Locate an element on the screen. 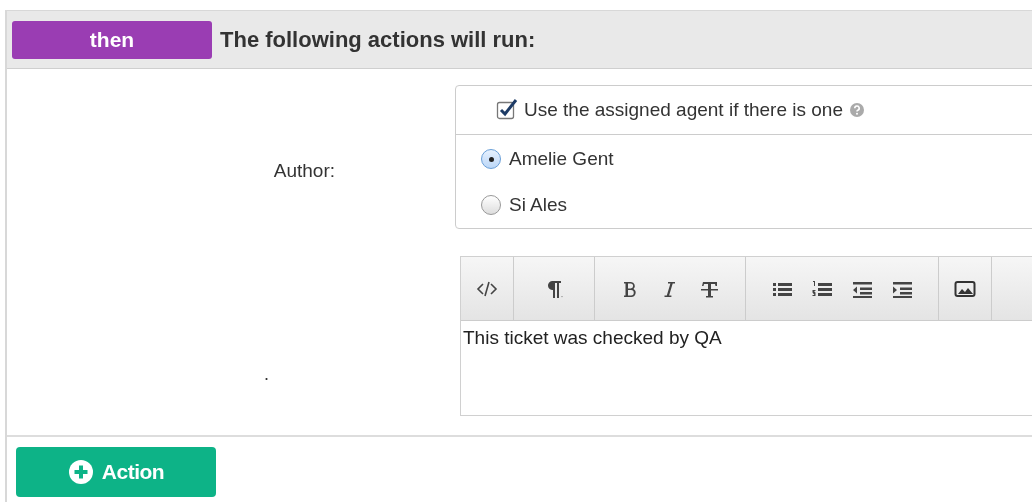 The width and height of the screenshot is (1032, 502). radio-label: Si Ales is located at coordinates (538, 205).